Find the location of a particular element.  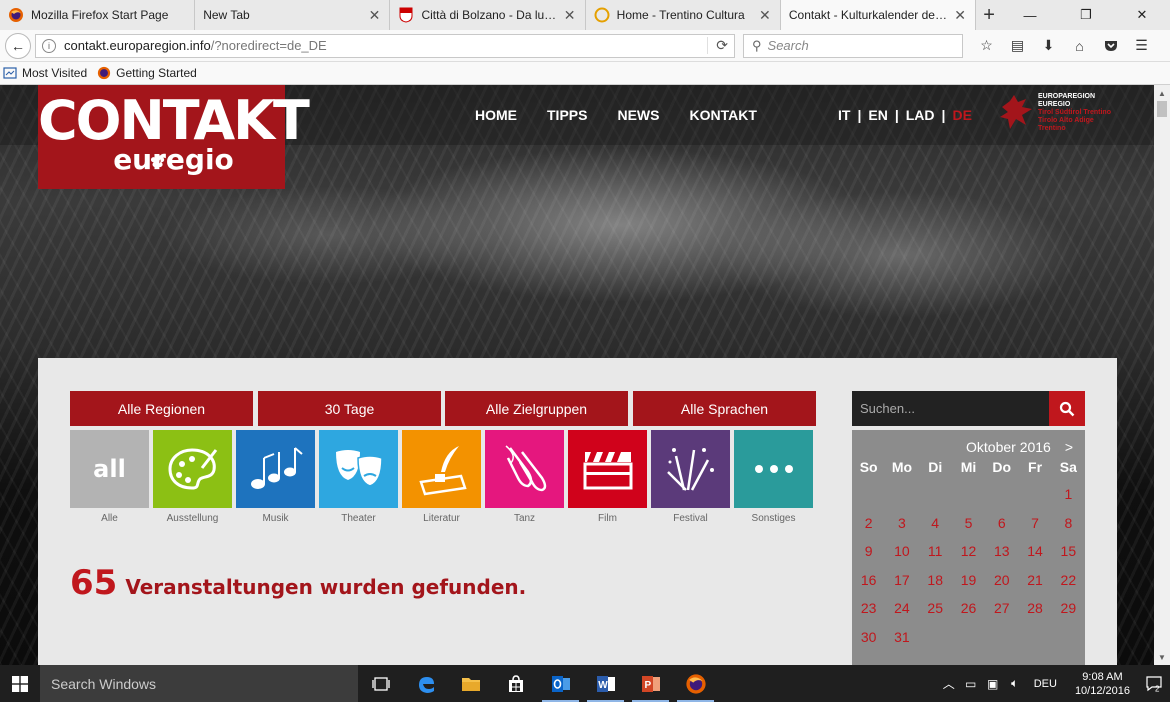

category-literatur: Literatur is located at coordinates (441, 477).